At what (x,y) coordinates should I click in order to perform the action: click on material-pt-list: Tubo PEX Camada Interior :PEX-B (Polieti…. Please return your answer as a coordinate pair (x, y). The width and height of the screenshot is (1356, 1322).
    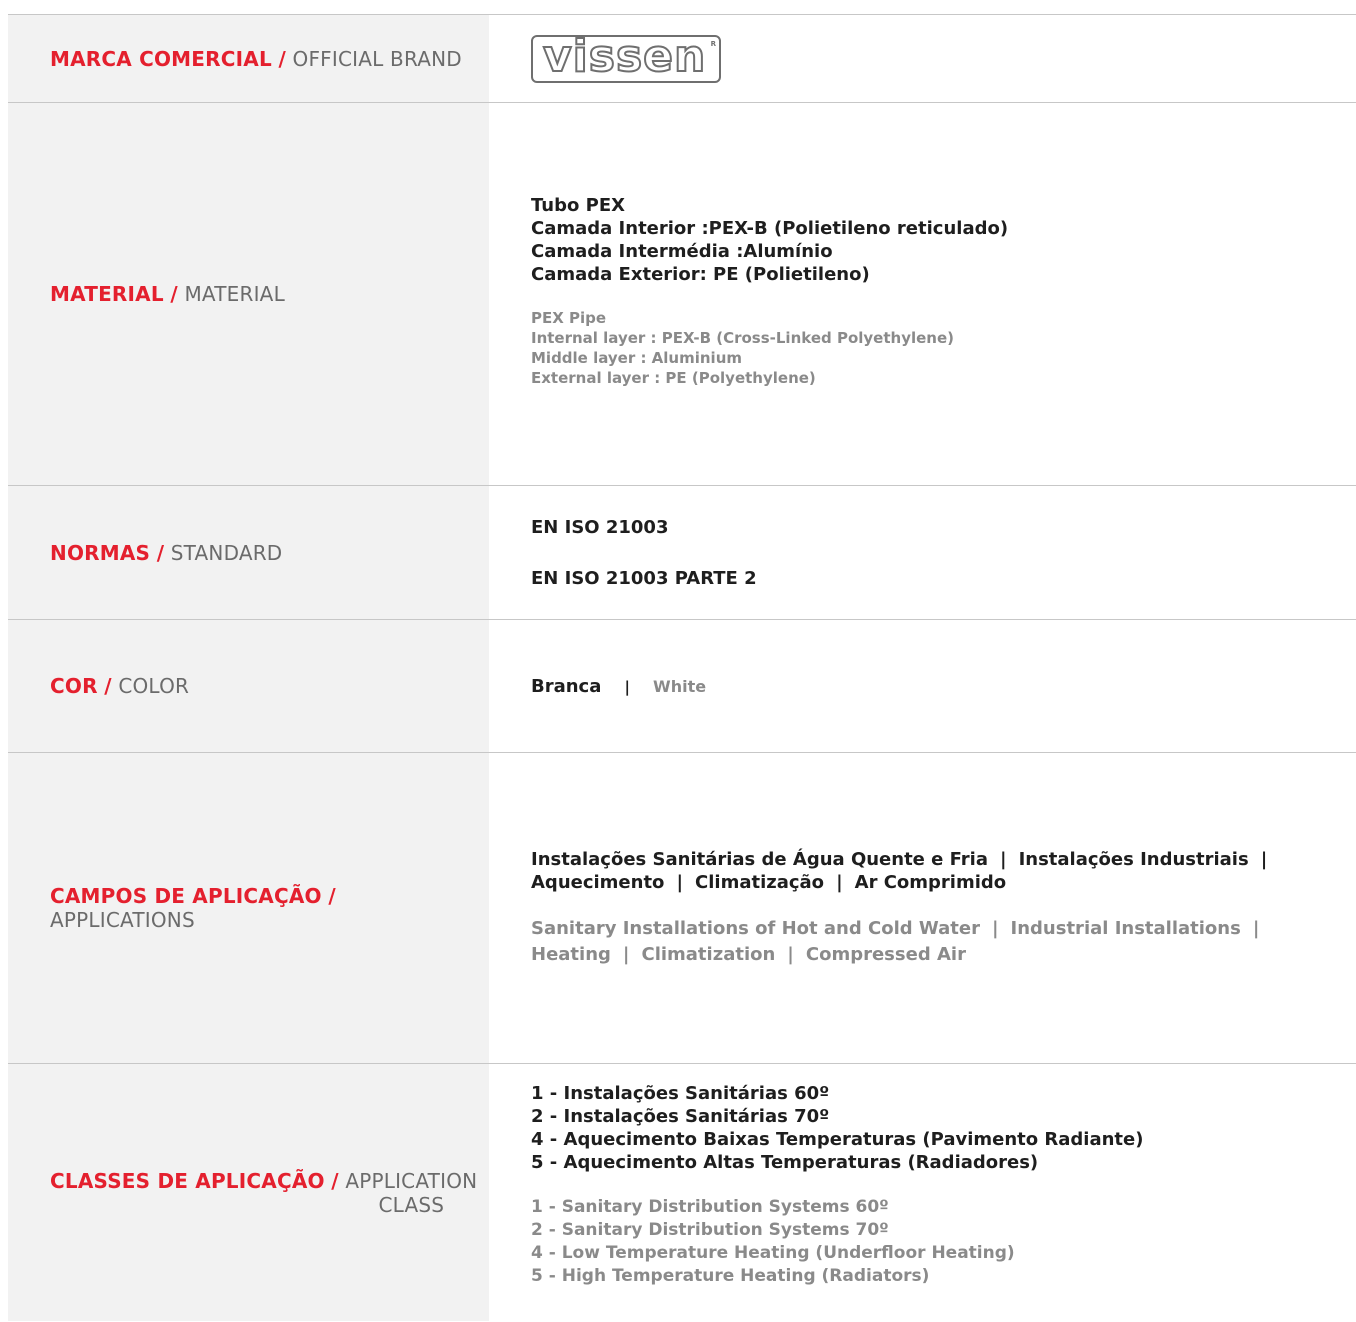
    Looking at the image, I should click on (923, 240).